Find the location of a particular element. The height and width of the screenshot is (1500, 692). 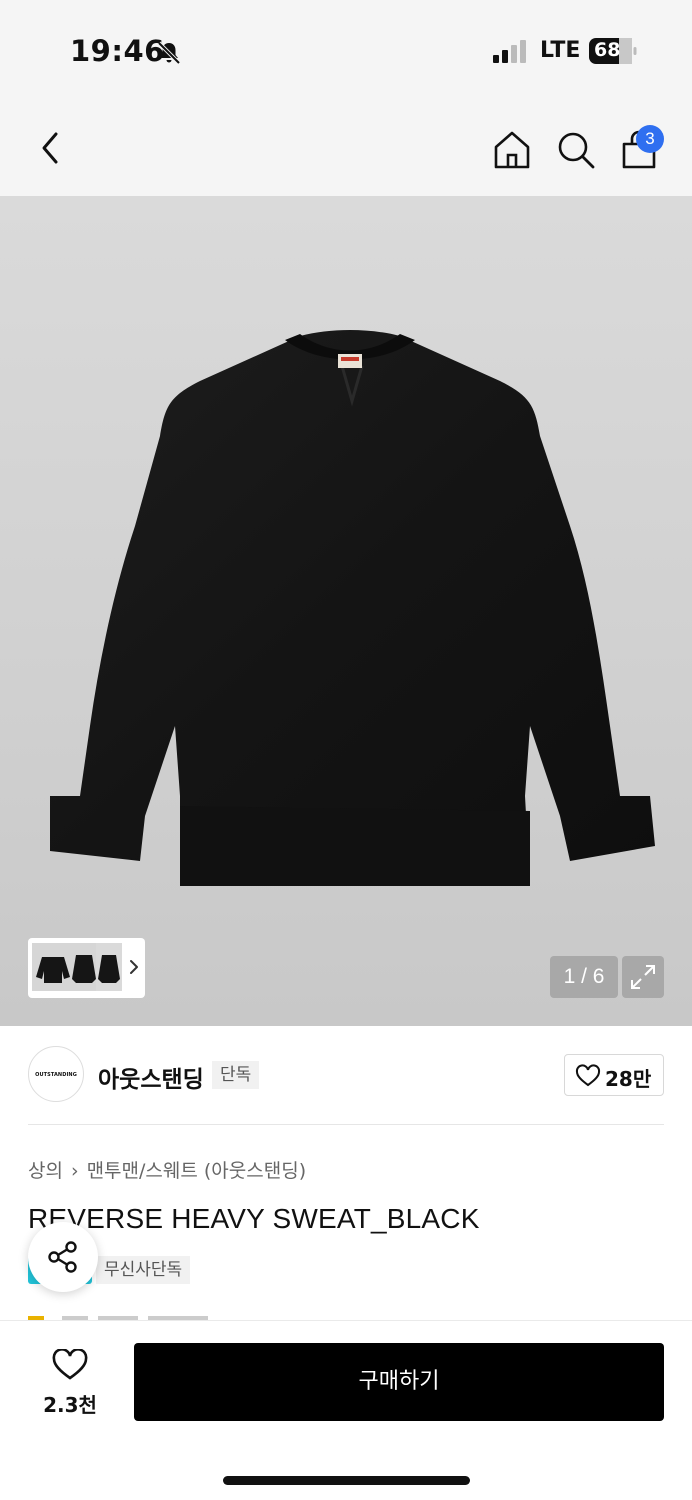

breadcrumb: 상의 › 맨투맨/스웨트 (아웃스탠딩) is located at coordinates (167, 1169).